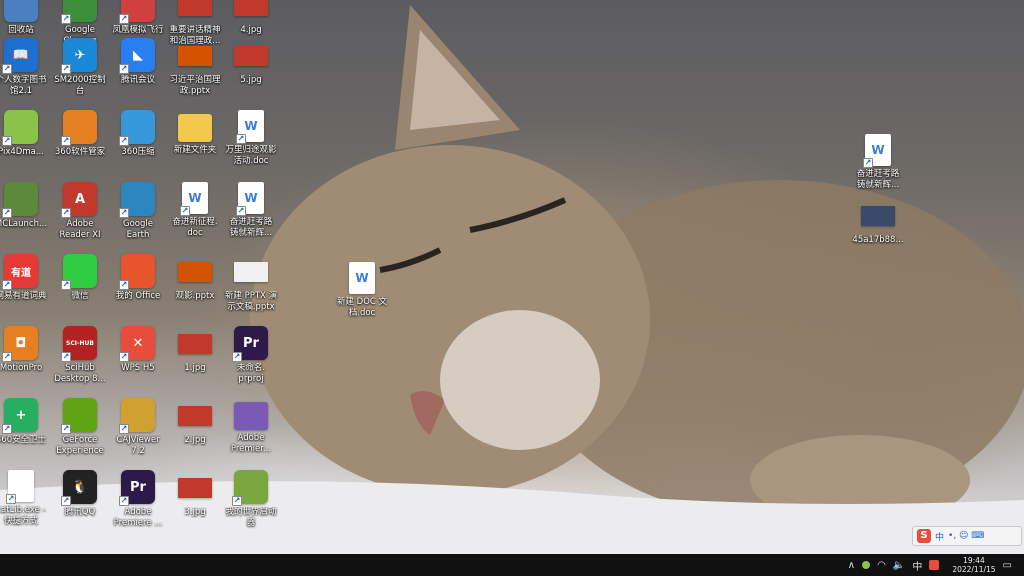 The image size is (1024, 576). I want to click on 360mgr-icon: ↗, so click(79, 128).